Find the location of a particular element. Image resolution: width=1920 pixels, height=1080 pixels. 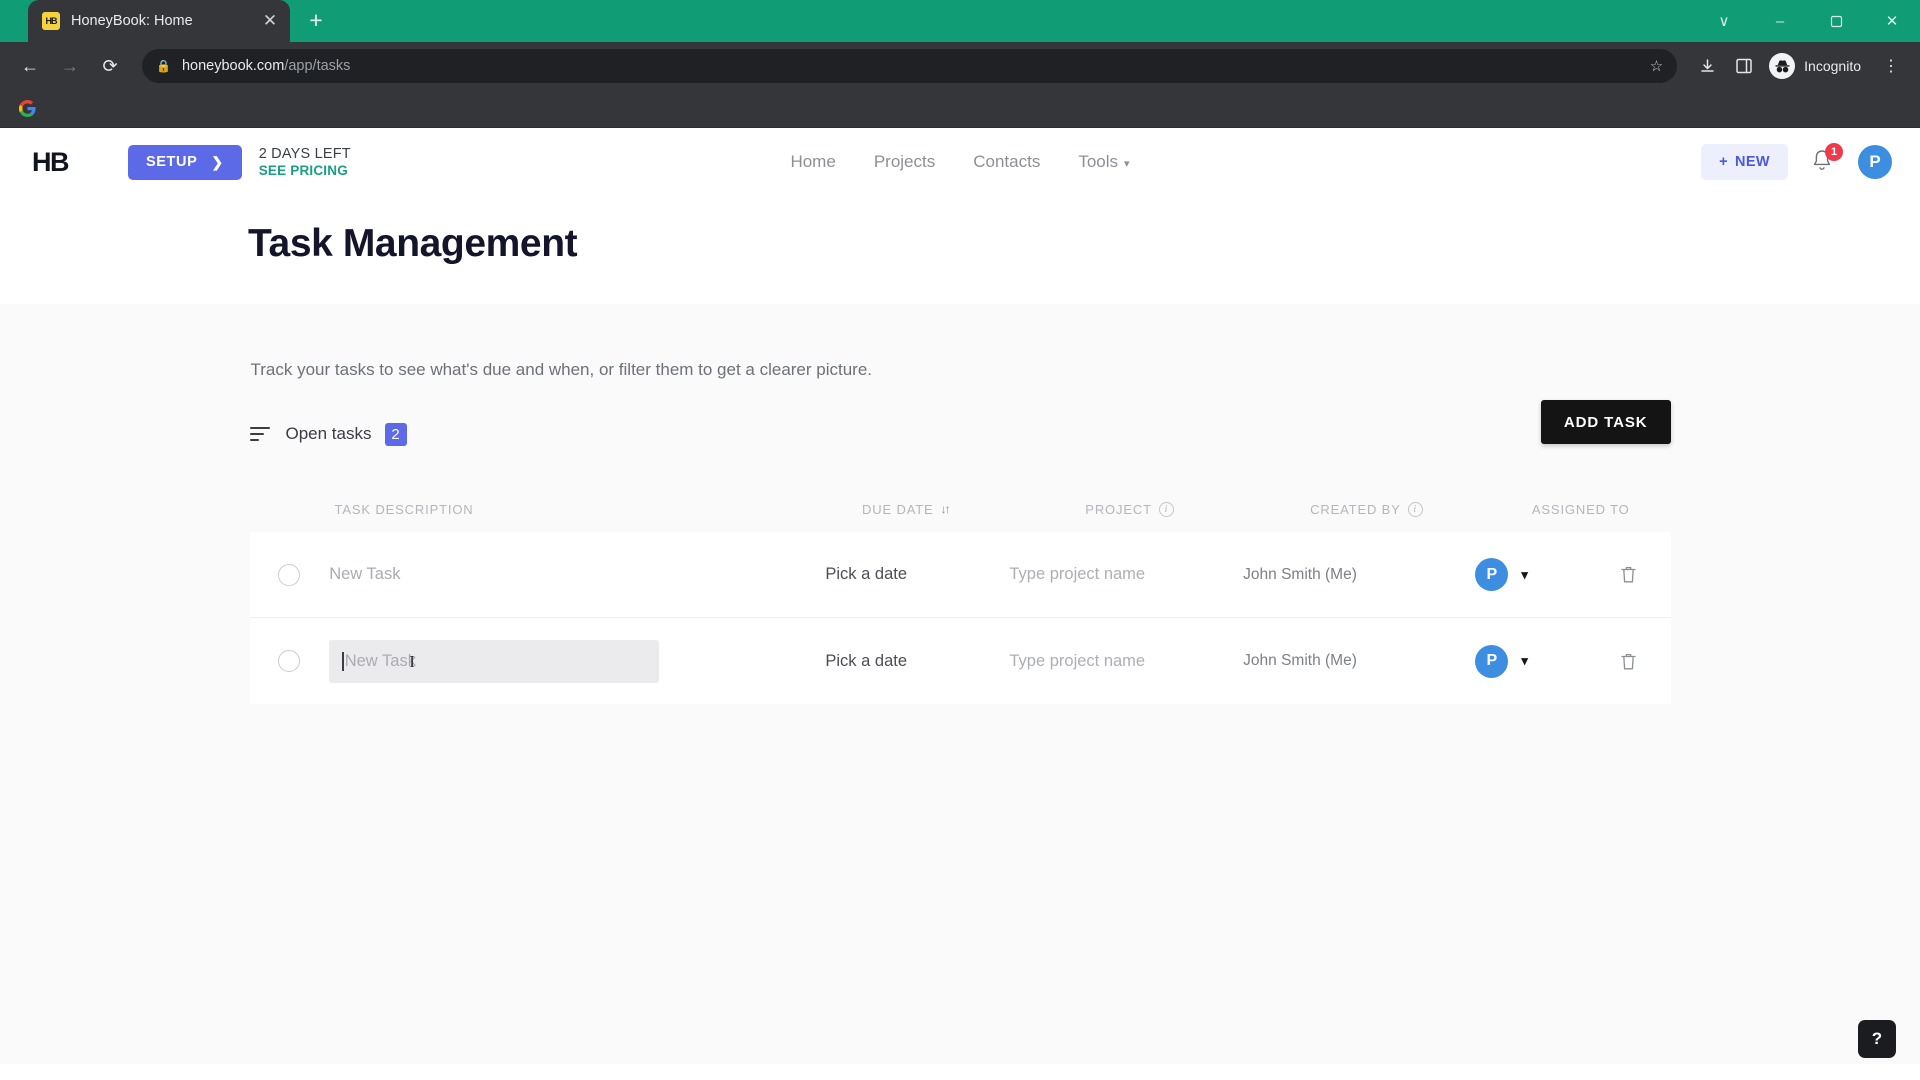

nav-item-tools: Tools ▾ is located at coordinates (1103, 162).